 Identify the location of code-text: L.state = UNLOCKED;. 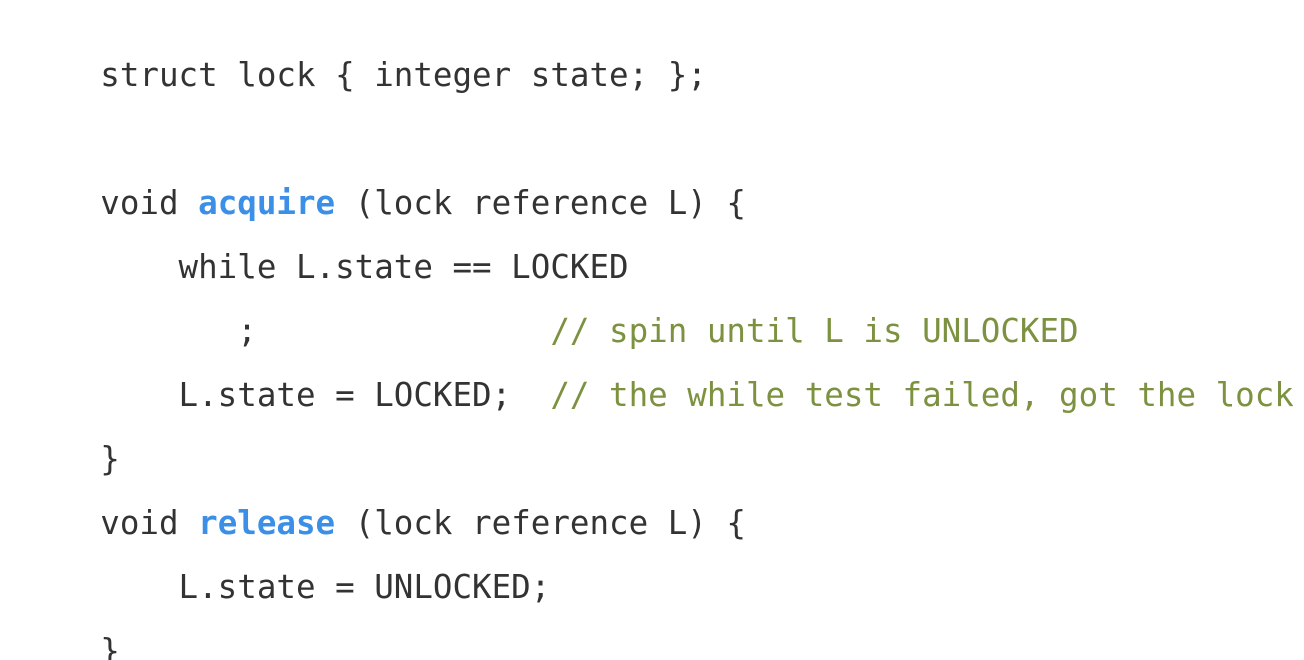
(325, 587).